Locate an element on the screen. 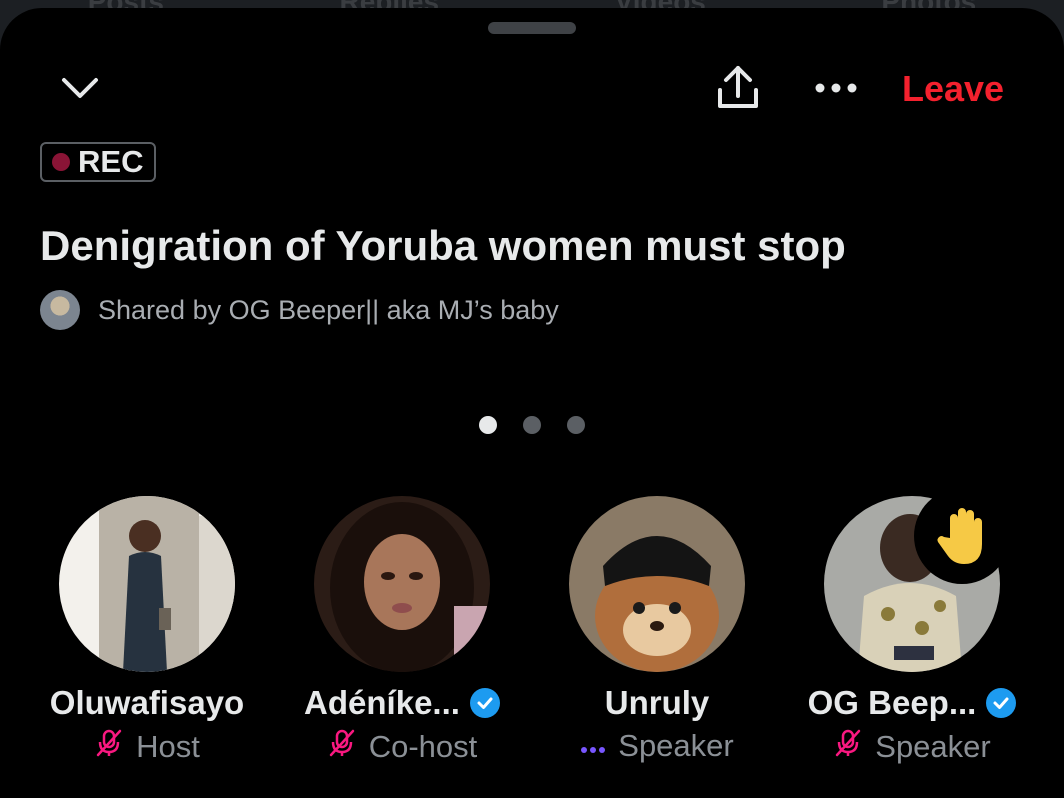  speaking-dots-icon is located at coordinates (593, 746).